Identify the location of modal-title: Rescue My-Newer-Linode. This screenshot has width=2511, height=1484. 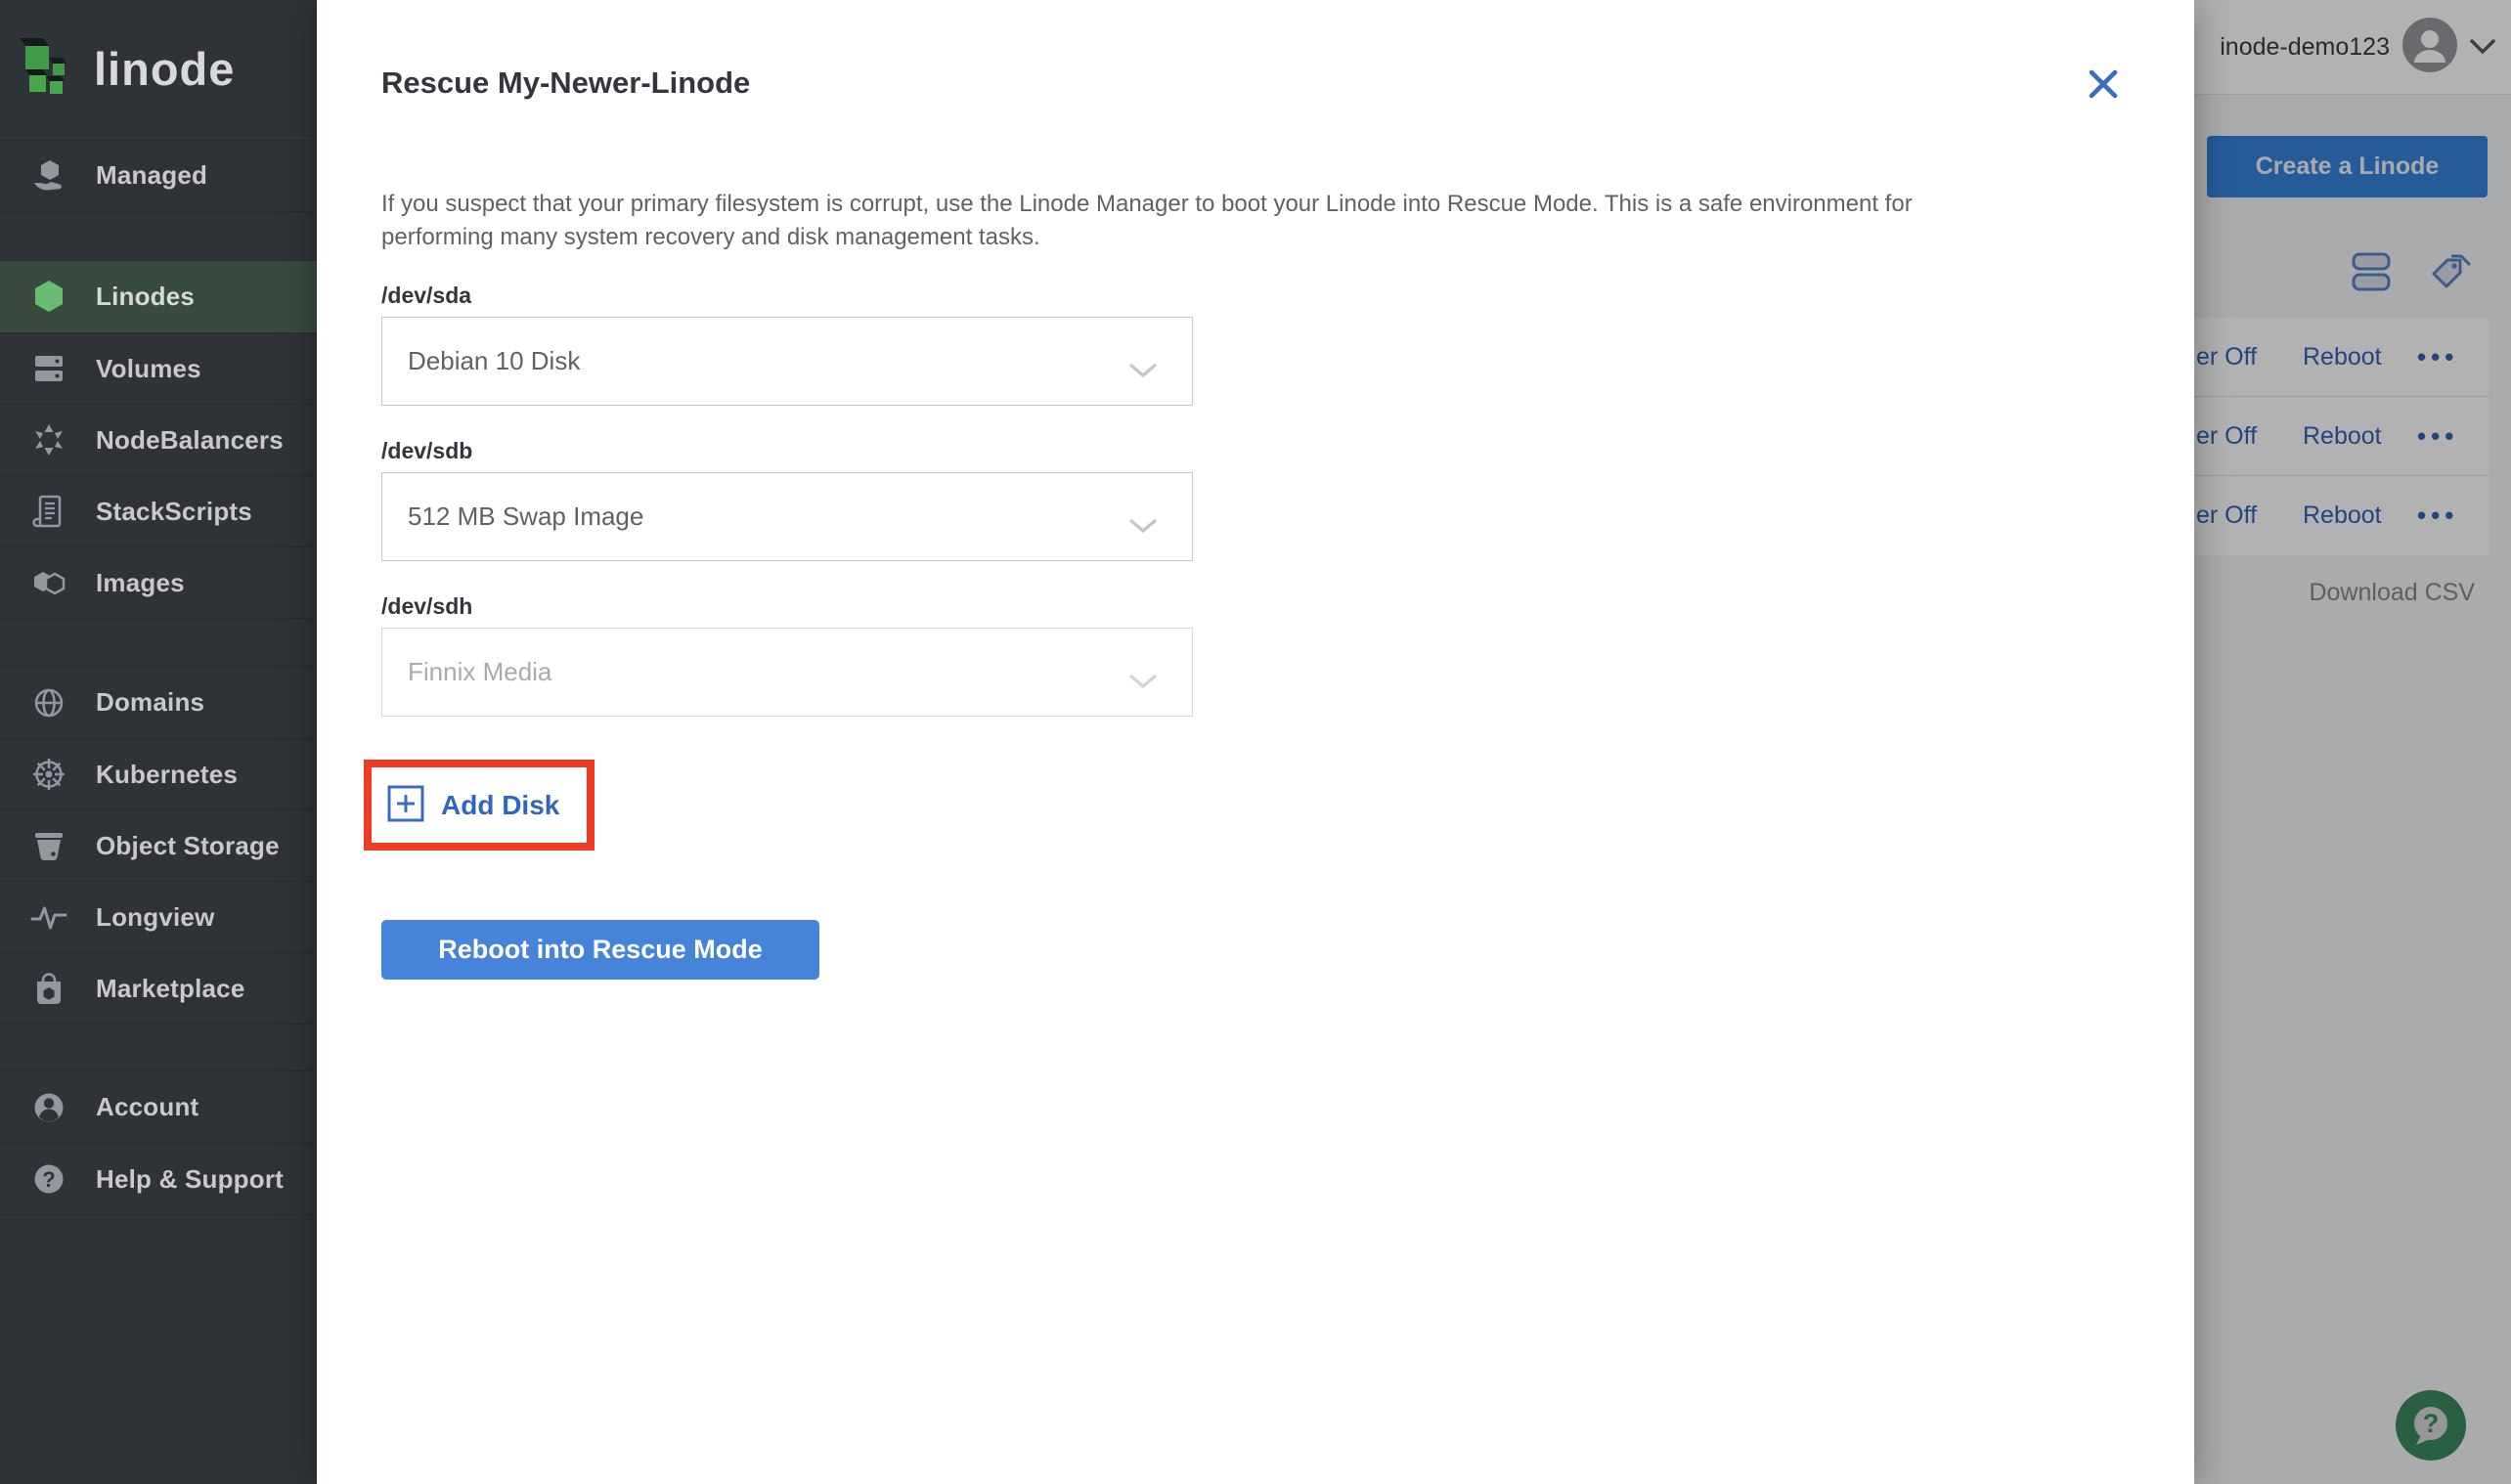
(566, 82).